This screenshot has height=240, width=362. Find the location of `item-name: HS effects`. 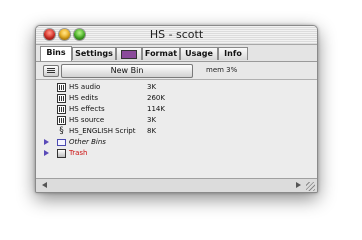

item-name: HS effects is located at coordinates (87, 109).